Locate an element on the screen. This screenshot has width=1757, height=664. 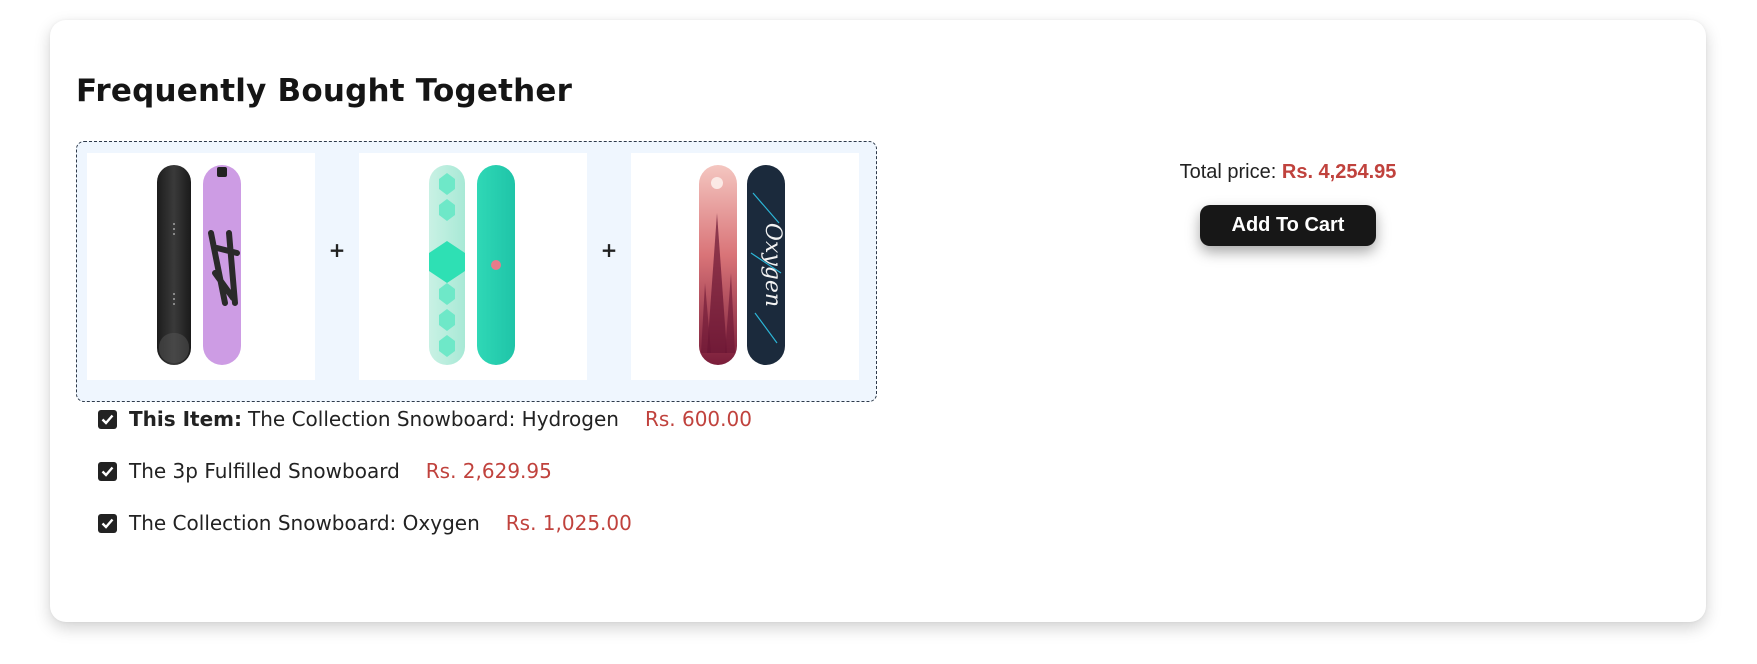
item-name: The 3p Fulfilled Snowboard is located at coordinates (264, 471).